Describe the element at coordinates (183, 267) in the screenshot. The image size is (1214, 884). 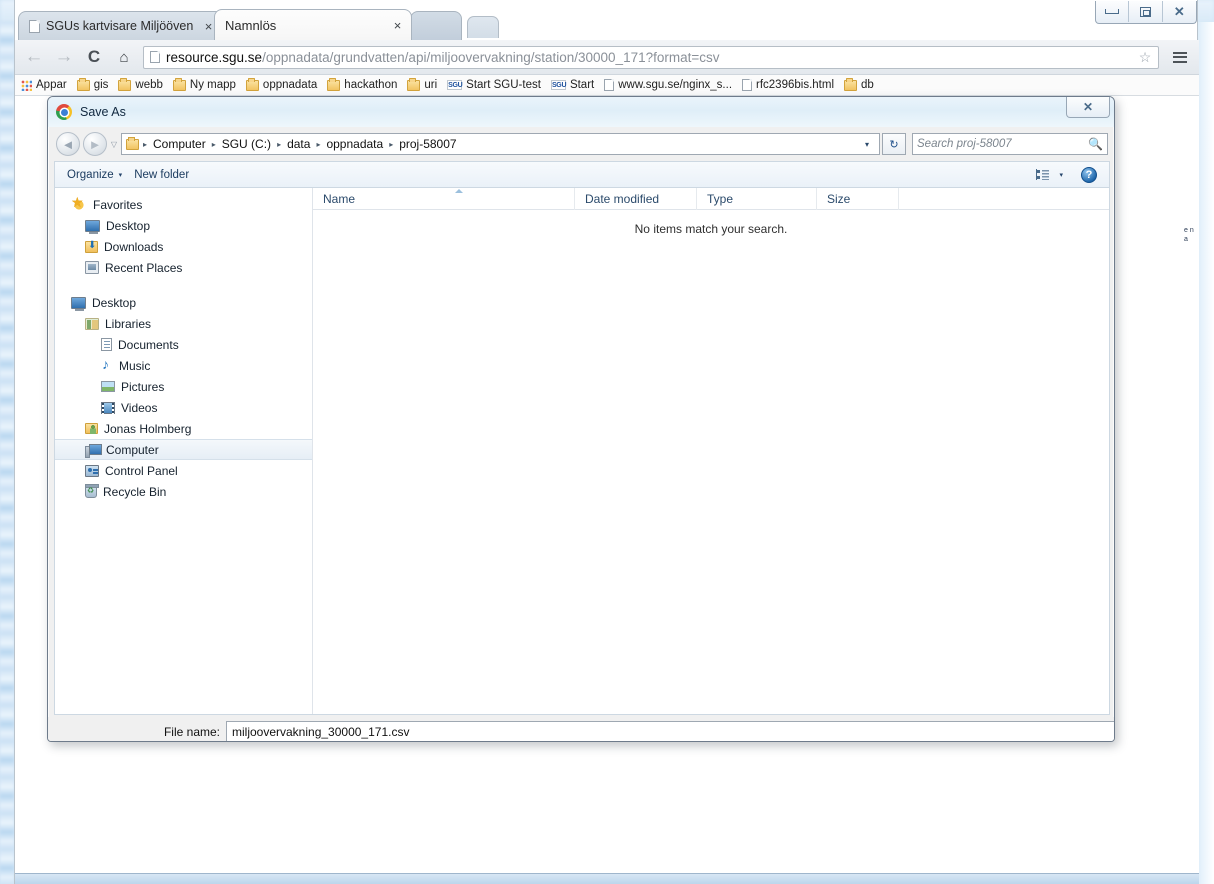
I see `sidebar-item-recent-places: Recent Places` at that location.